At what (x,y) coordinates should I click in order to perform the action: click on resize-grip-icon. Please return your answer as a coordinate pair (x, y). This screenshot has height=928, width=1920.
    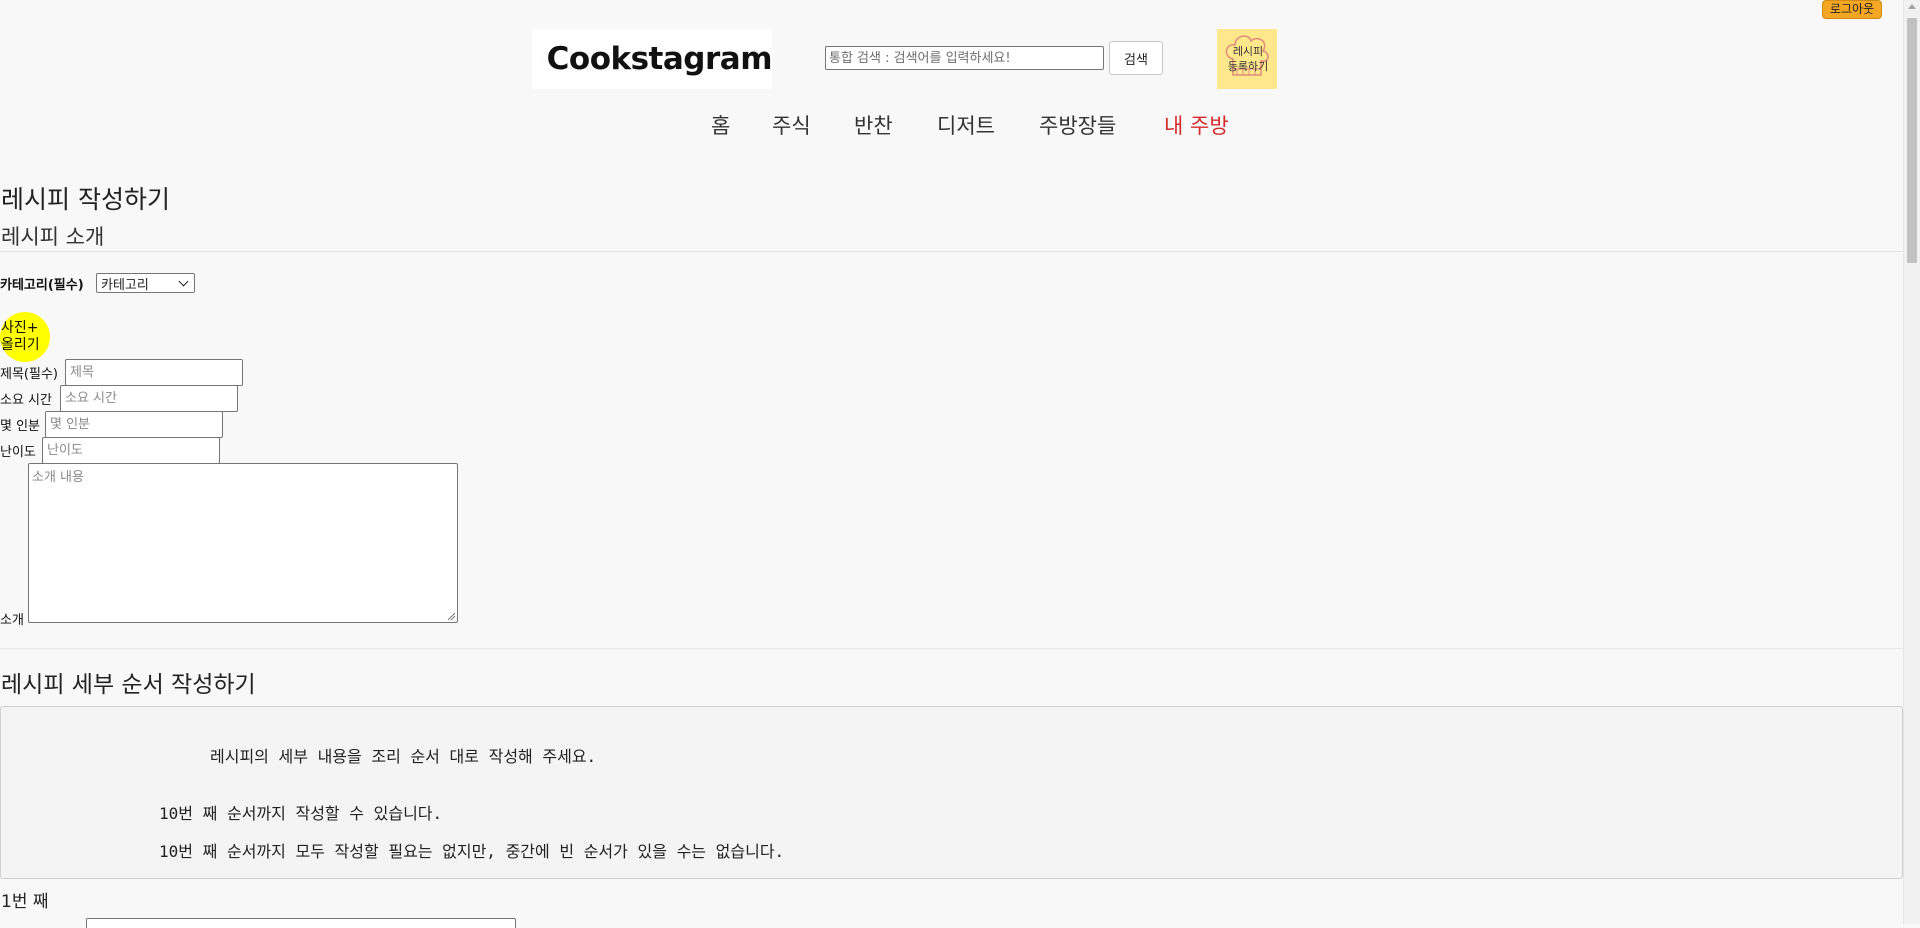
    Looking at the image, I should click on (451, 616).